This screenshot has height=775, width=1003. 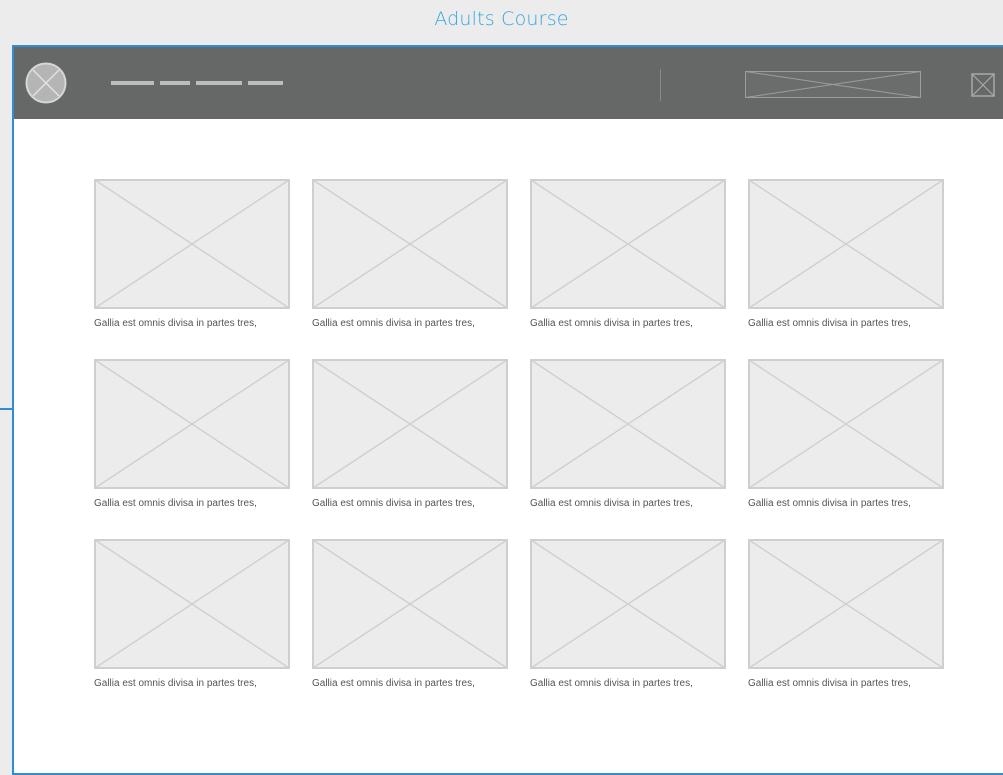 What do you see at coordinates (508, 83) in the screenshot?
I see `top-toolbar` at bounding box center [508, 83].